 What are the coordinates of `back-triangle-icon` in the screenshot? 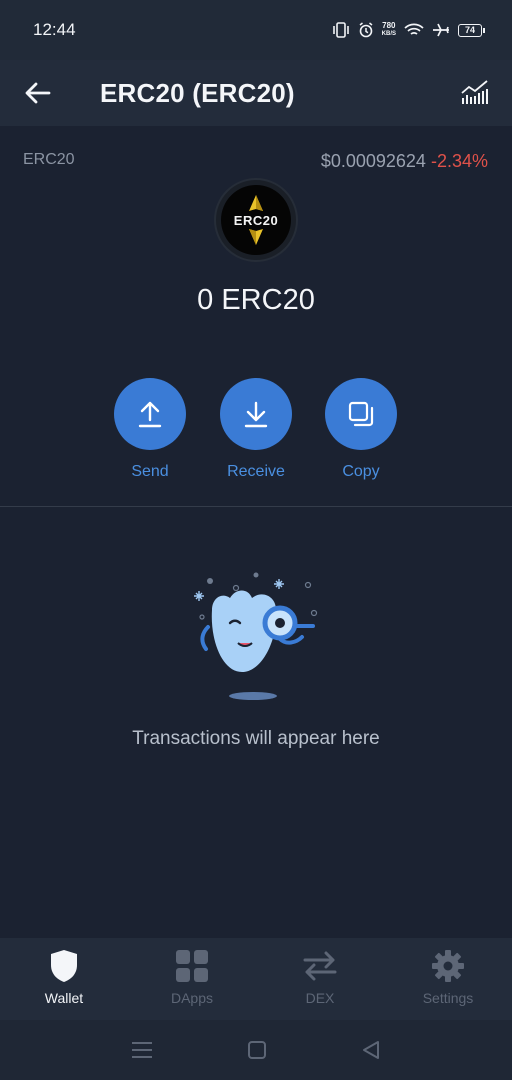 It's located at (371, 1050).